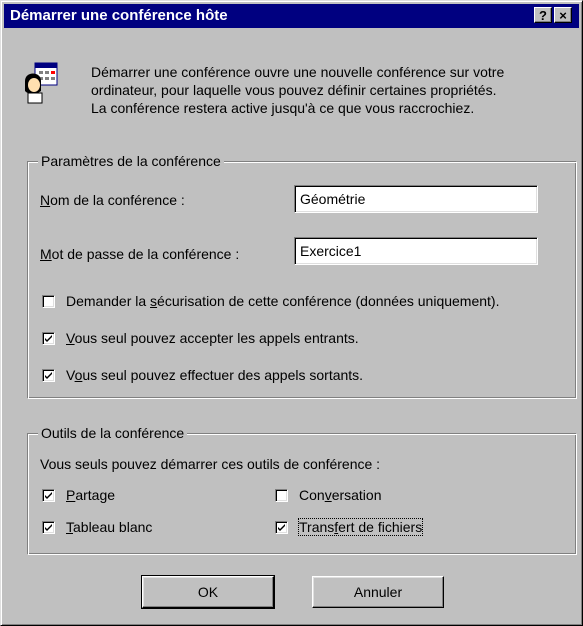  Describe the element at coordinates (360, 527) in the screenshot. I see `file-transfer-label: Transfert de fichiers` at that location.